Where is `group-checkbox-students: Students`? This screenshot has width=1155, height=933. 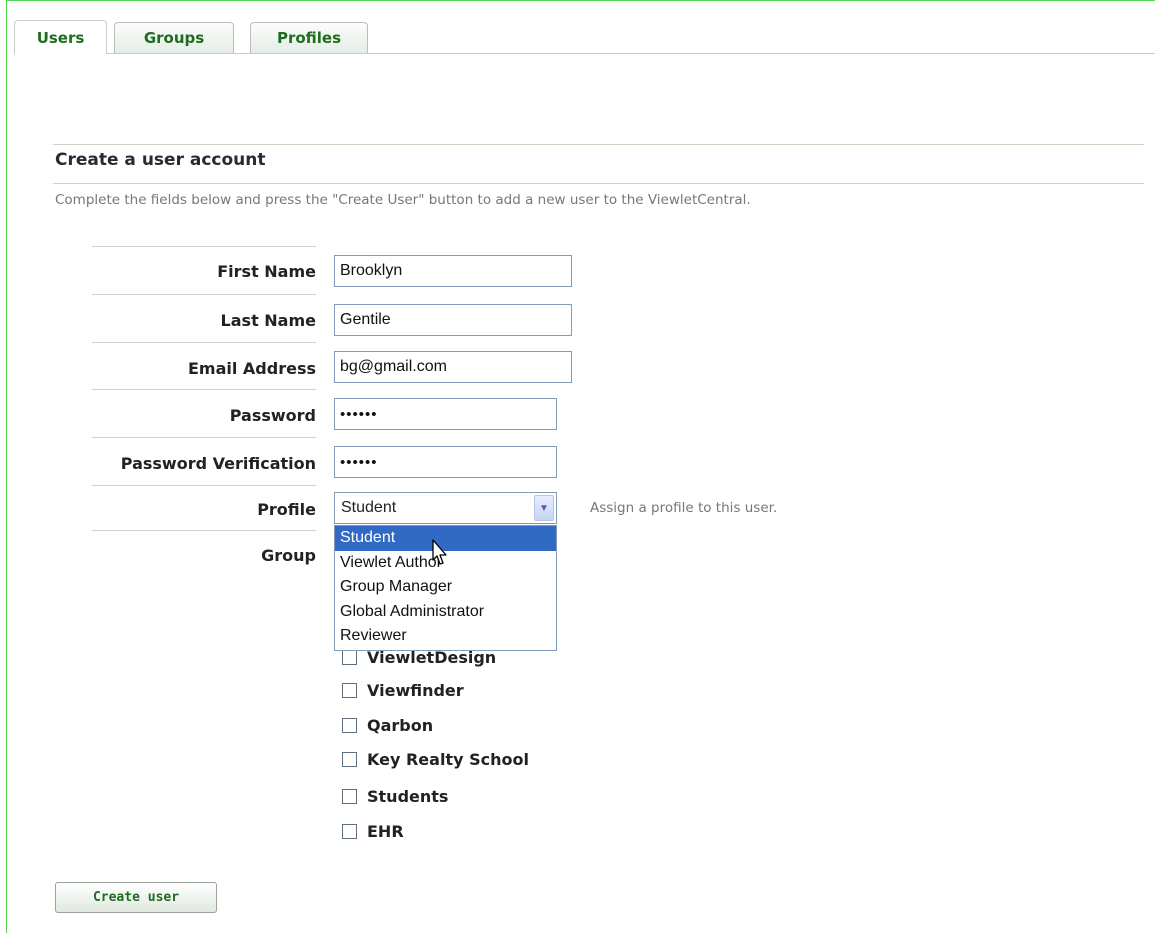 group-checkbox-students: Students is located at coordinates (395, 796).